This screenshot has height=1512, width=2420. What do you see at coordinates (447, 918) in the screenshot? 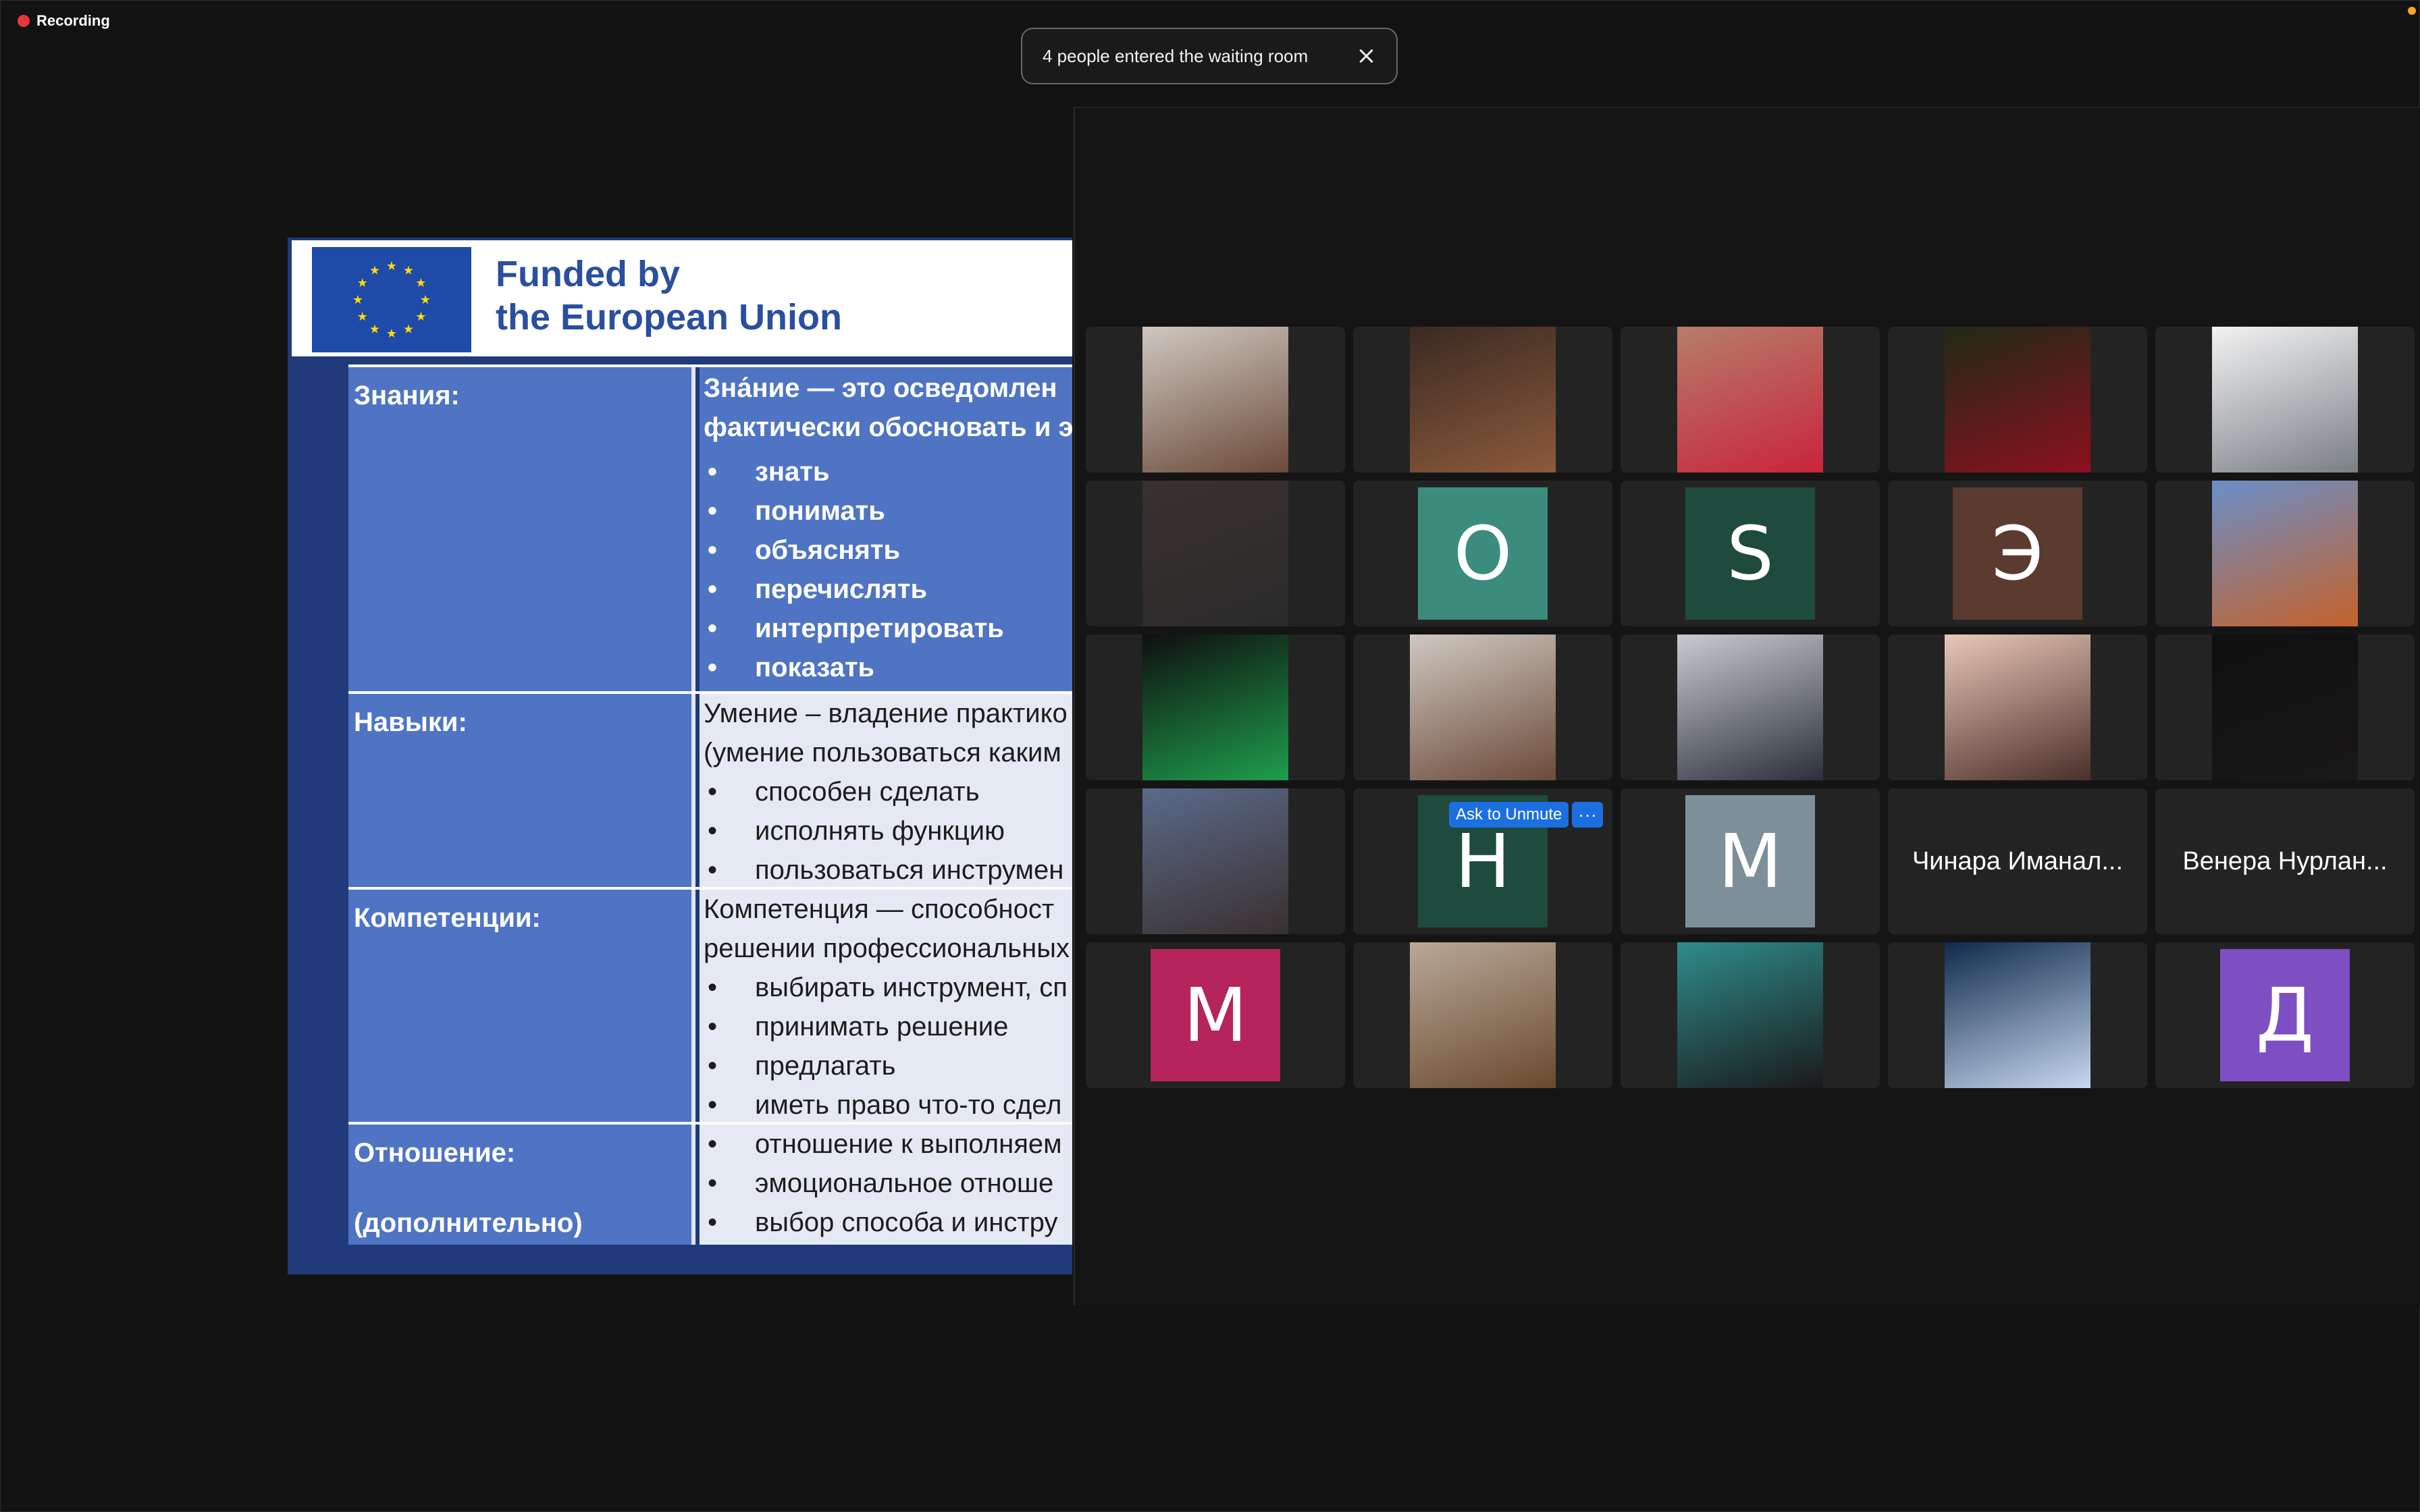
I see `row-label: Компетенции:` at bounding box center [447, 918].